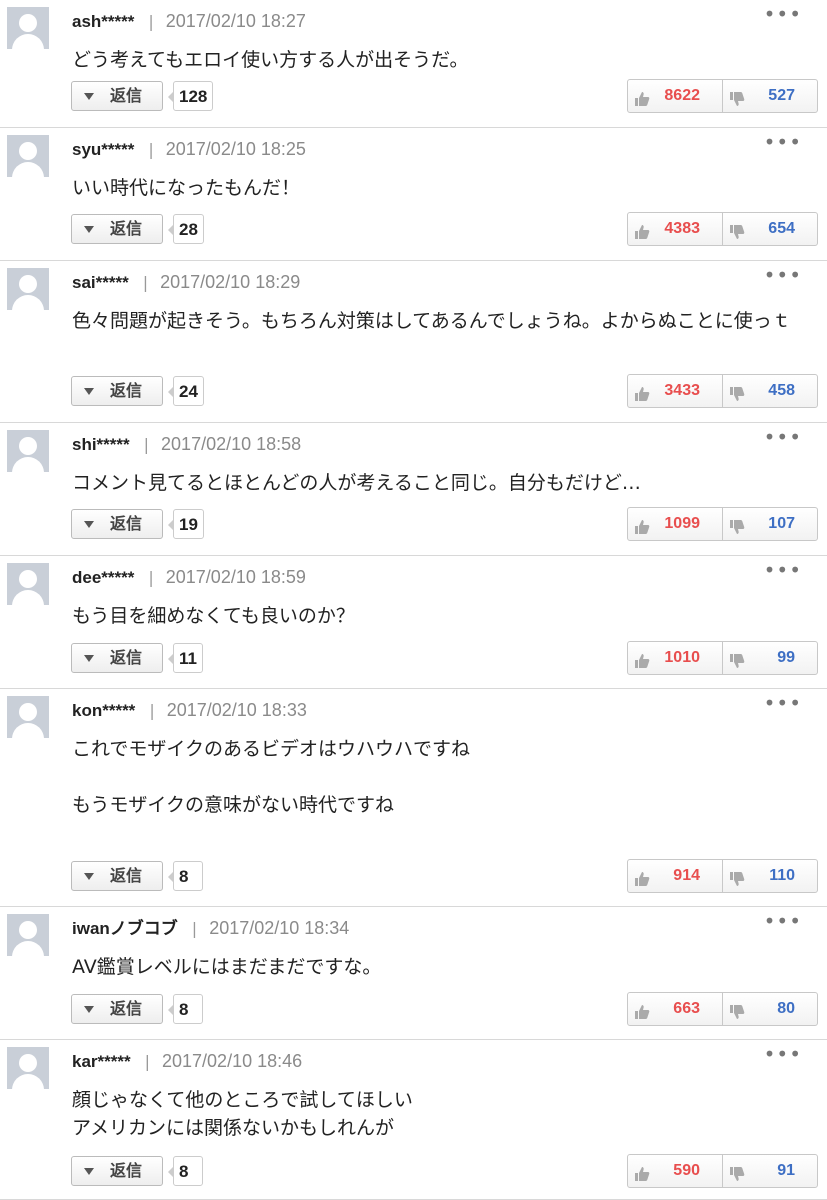  Describe the element at coordinates (103, 710) in the screenshot. I see `username: kon*****` at that location.